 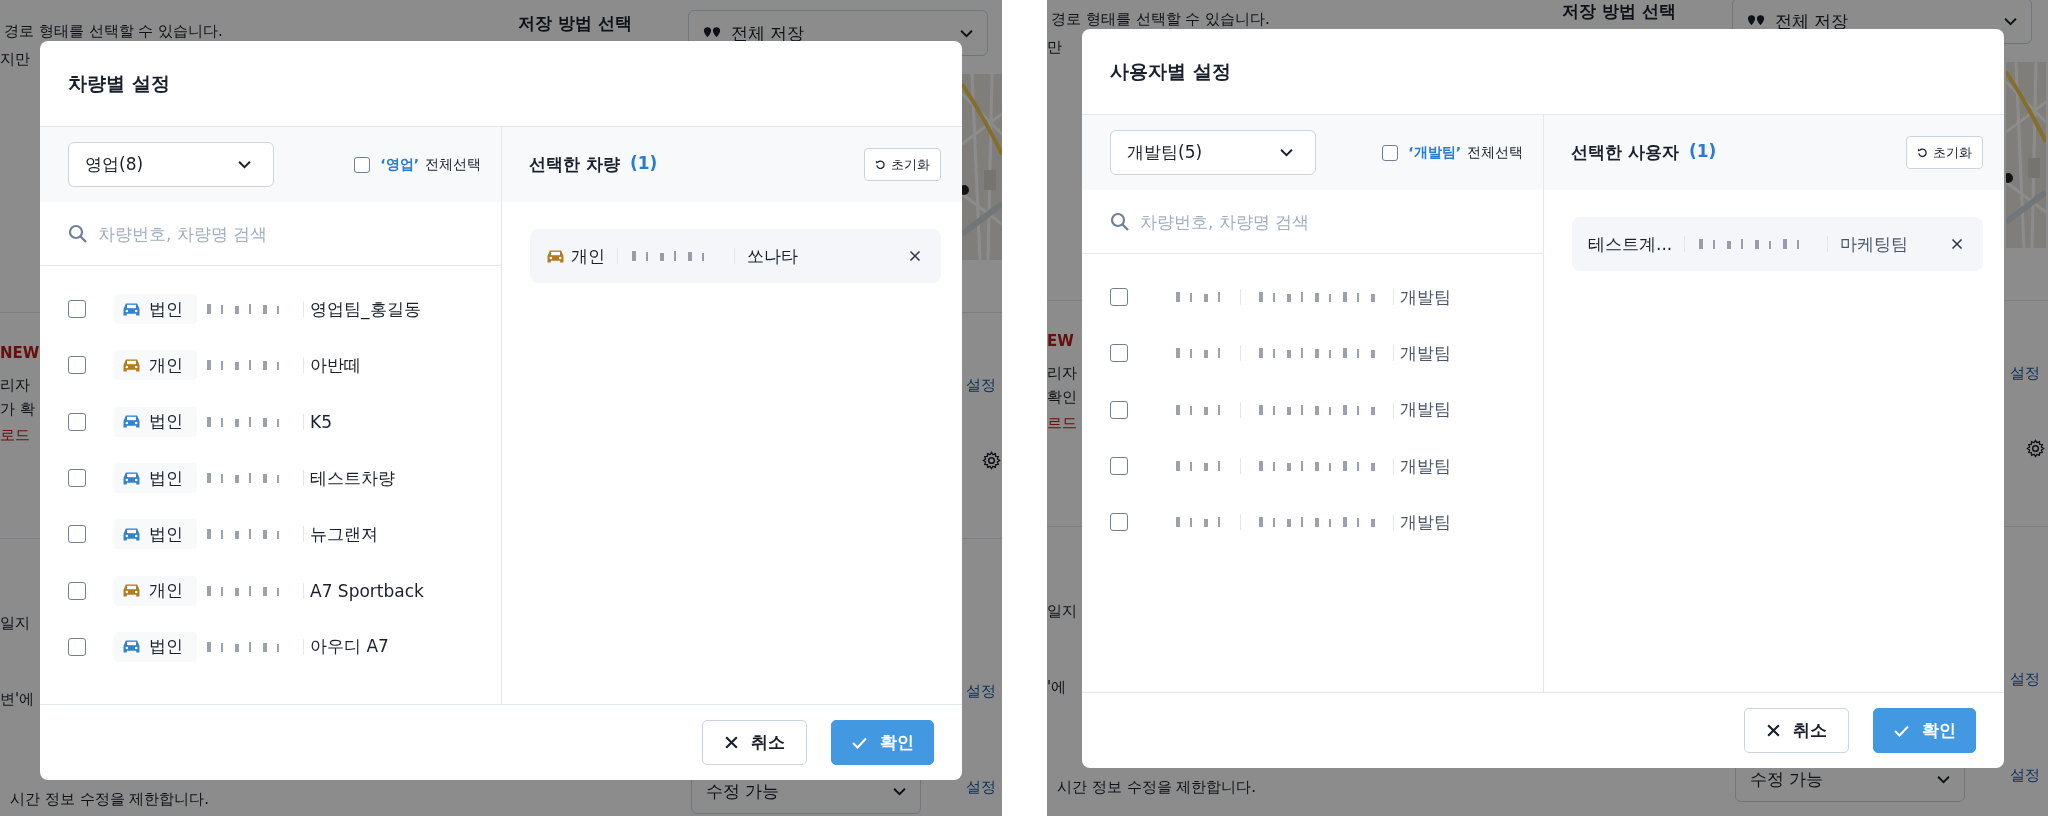 I want to click on description-text: '에, so click(x=1057, y=687).